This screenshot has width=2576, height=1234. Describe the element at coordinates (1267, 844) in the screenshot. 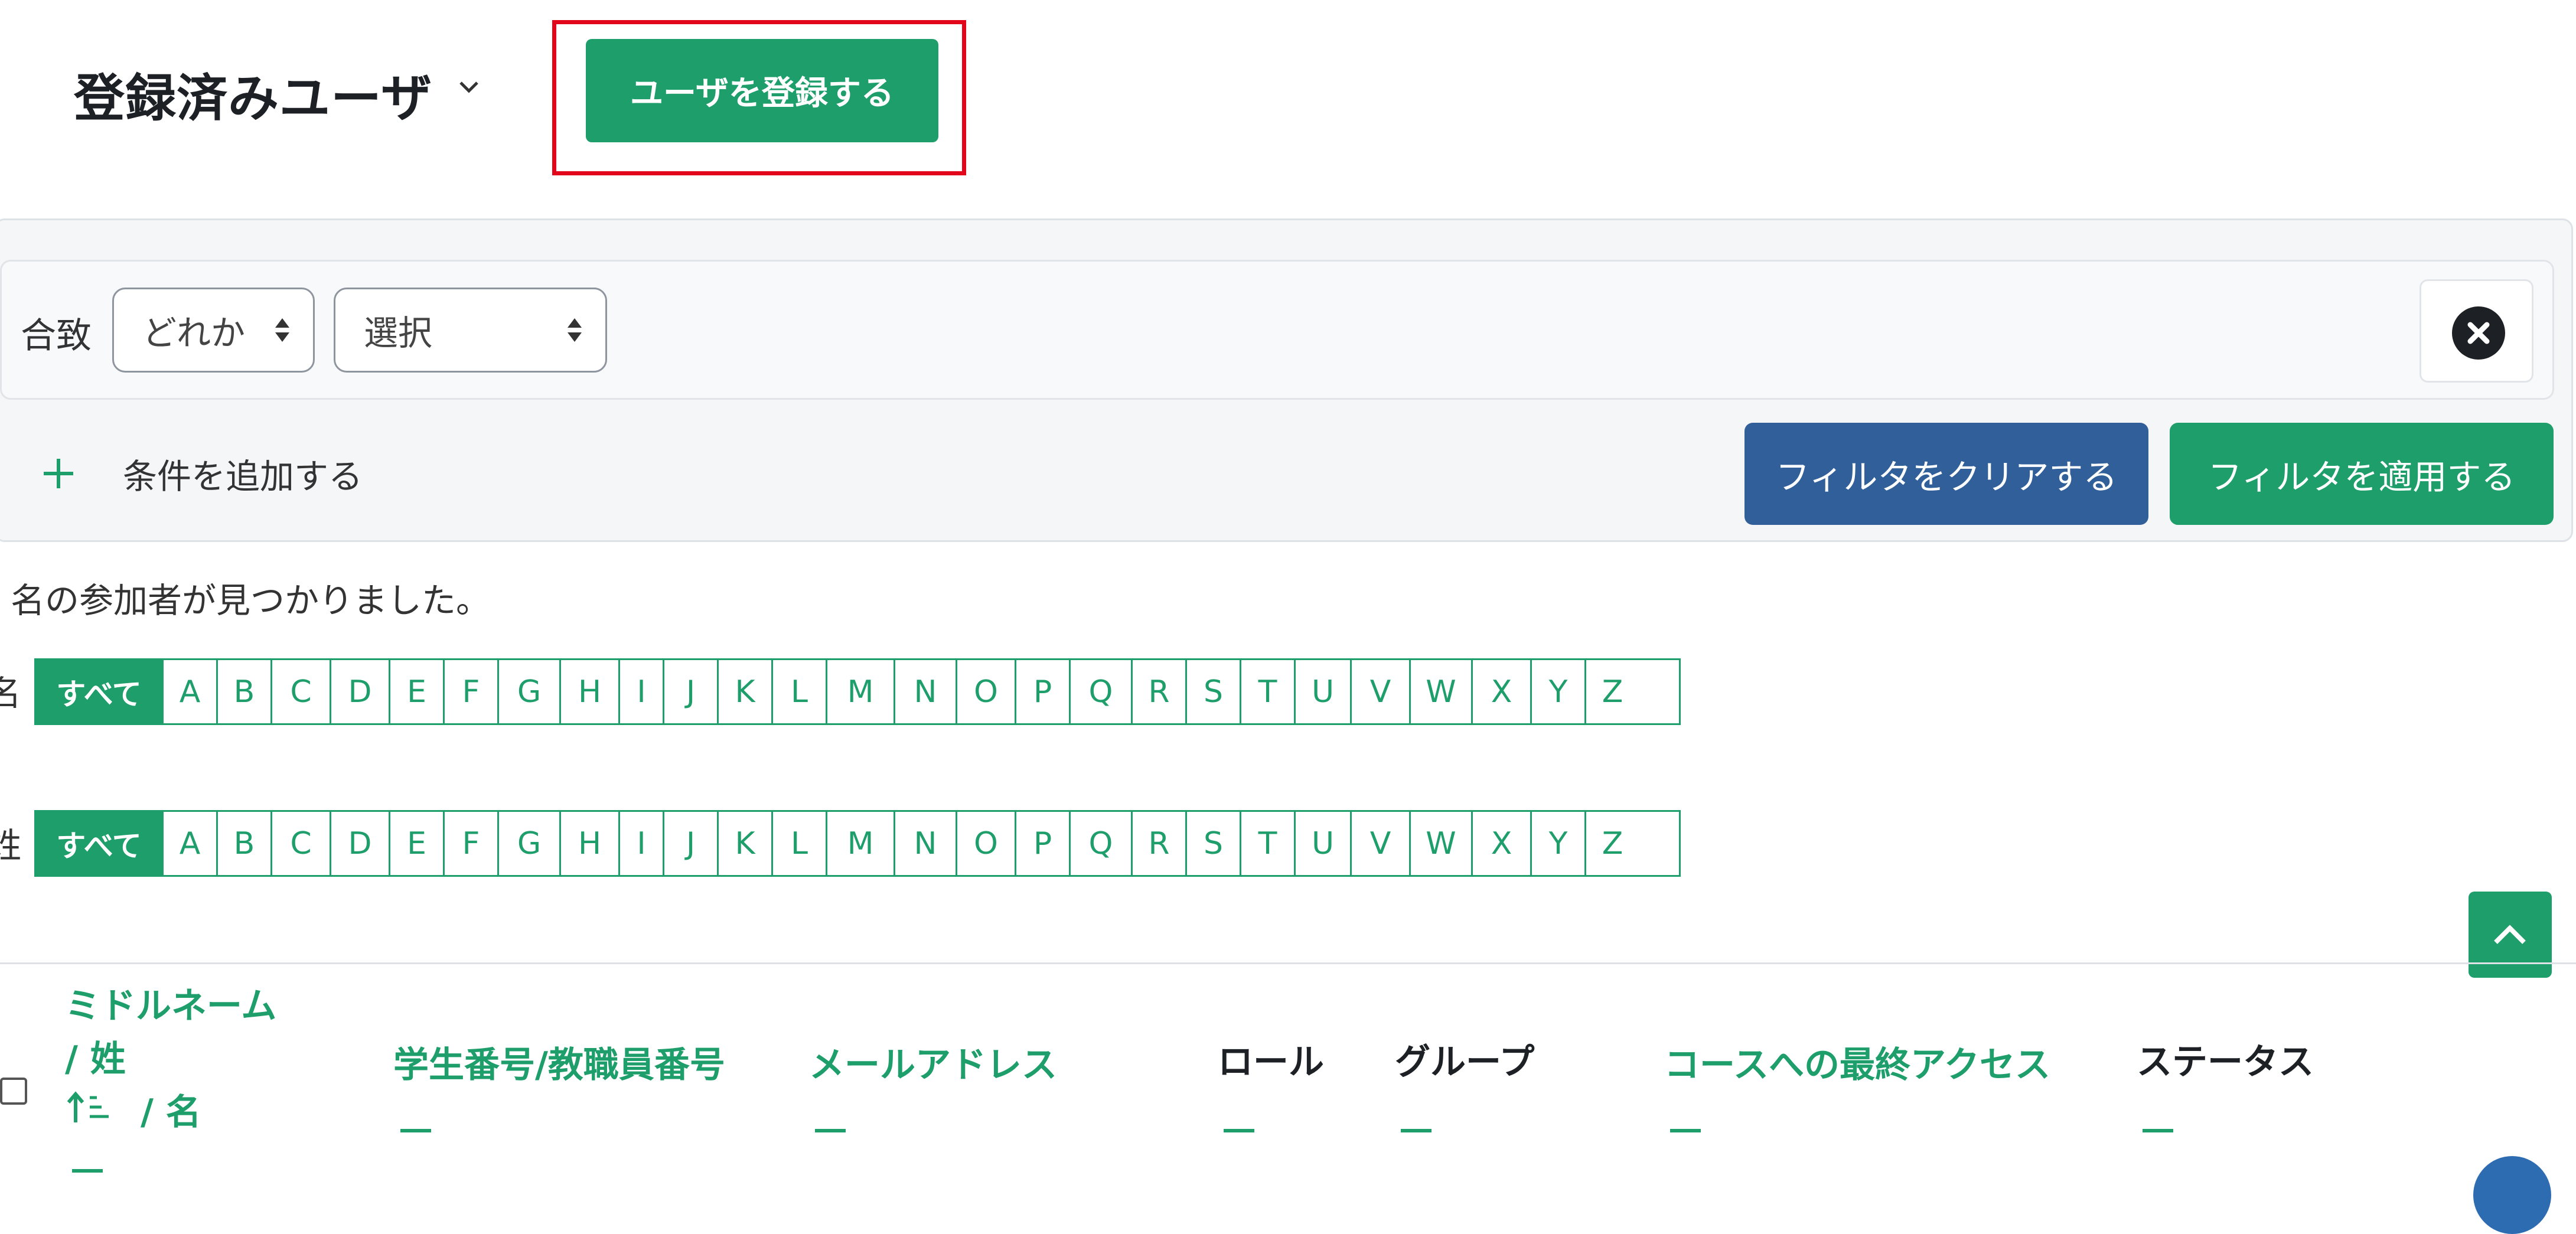

I see `last-name-initial-t: T` at that location.